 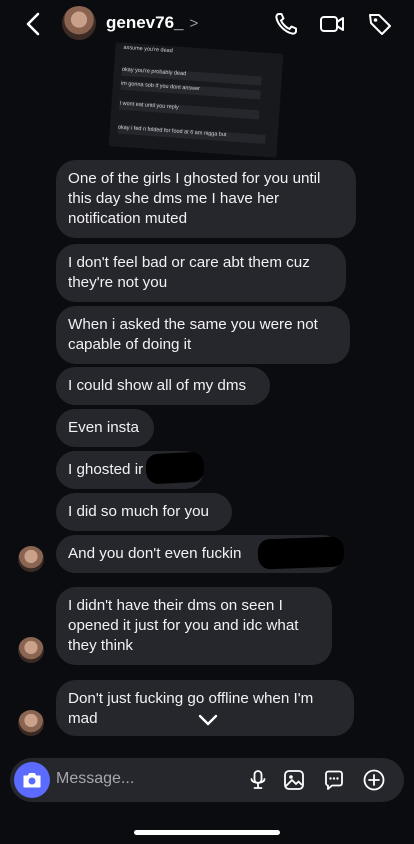 I want to click on username-link: genev76_ >, so click(x=152, y=23).